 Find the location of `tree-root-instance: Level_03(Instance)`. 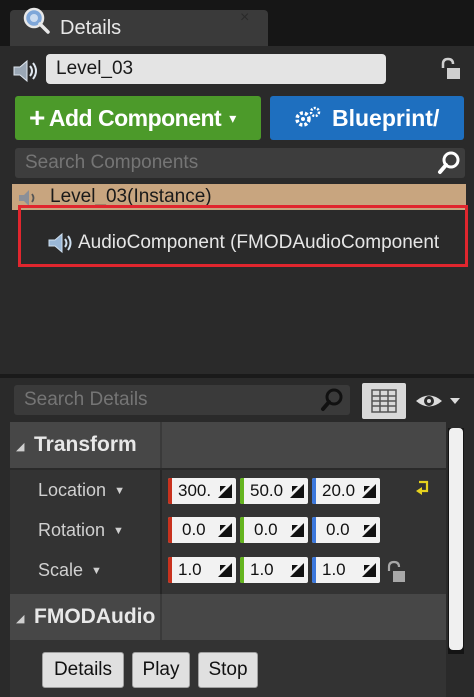

tree-root-instance: Level_03(Instance) is located at coordinates (239, 197).